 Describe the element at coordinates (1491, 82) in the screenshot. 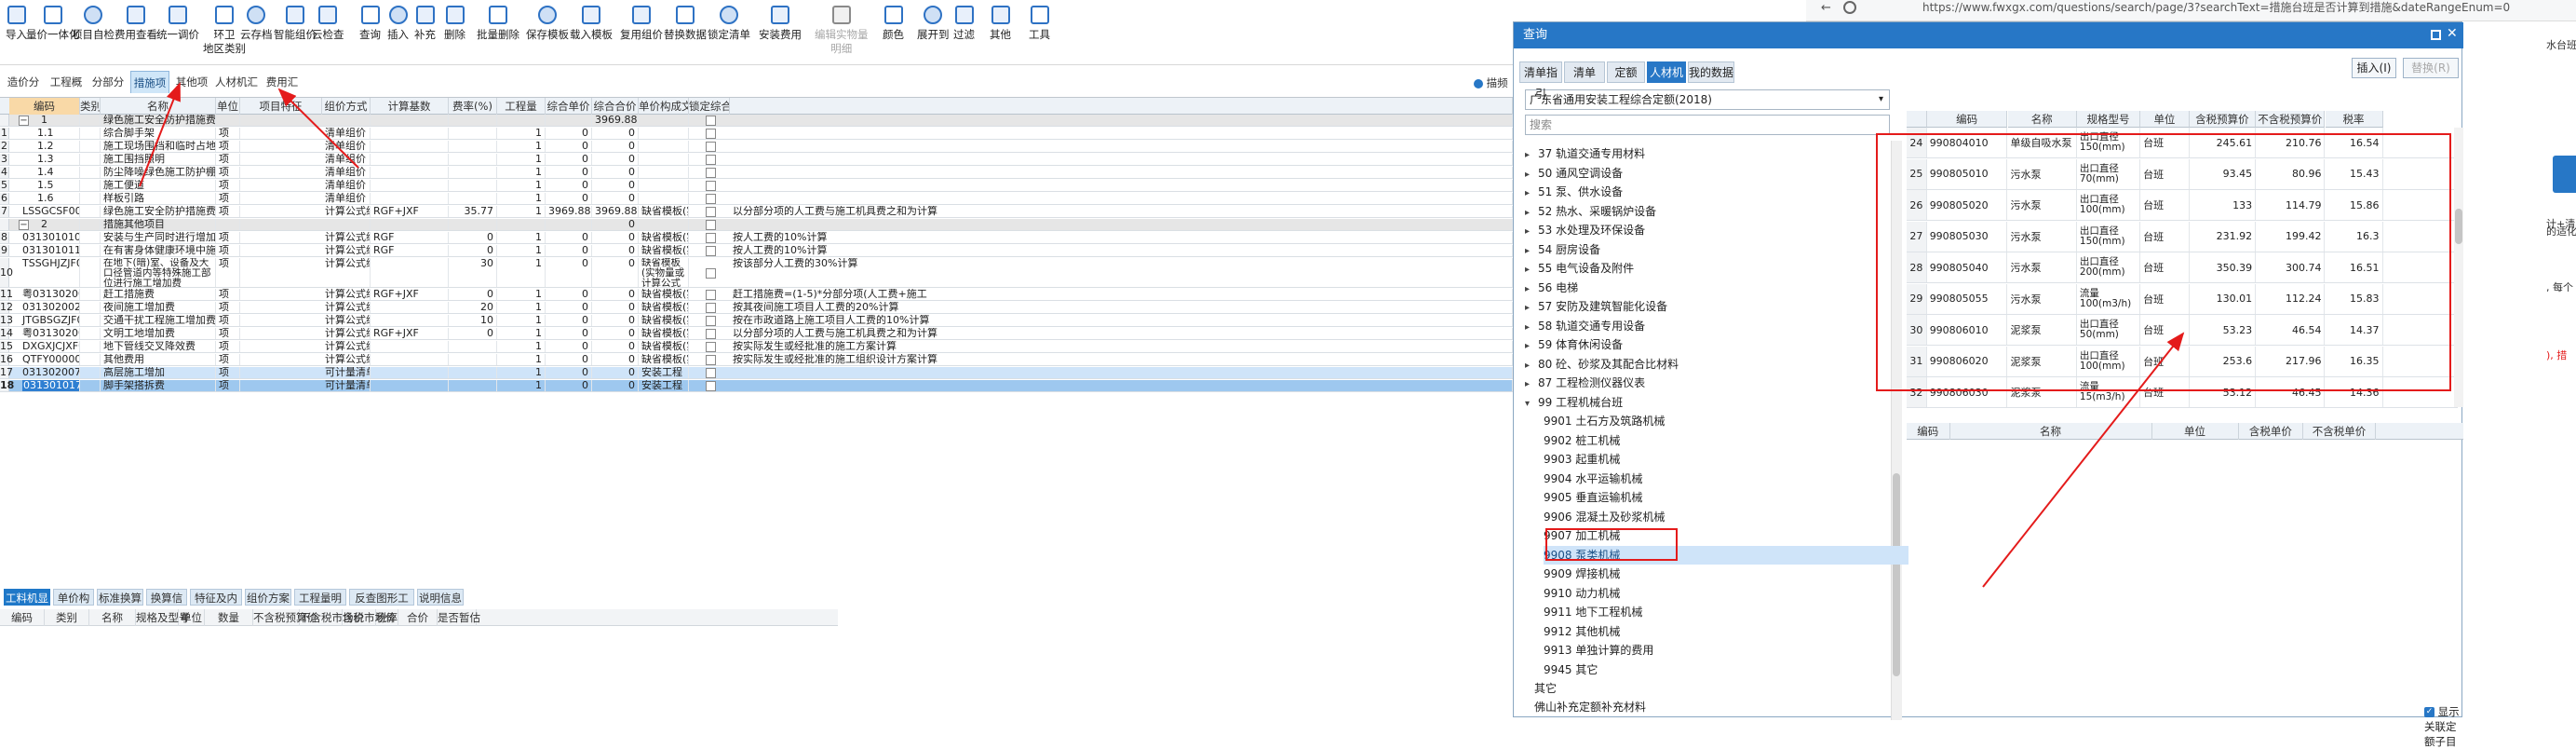

I see `description-toggle: 描频` at that location.